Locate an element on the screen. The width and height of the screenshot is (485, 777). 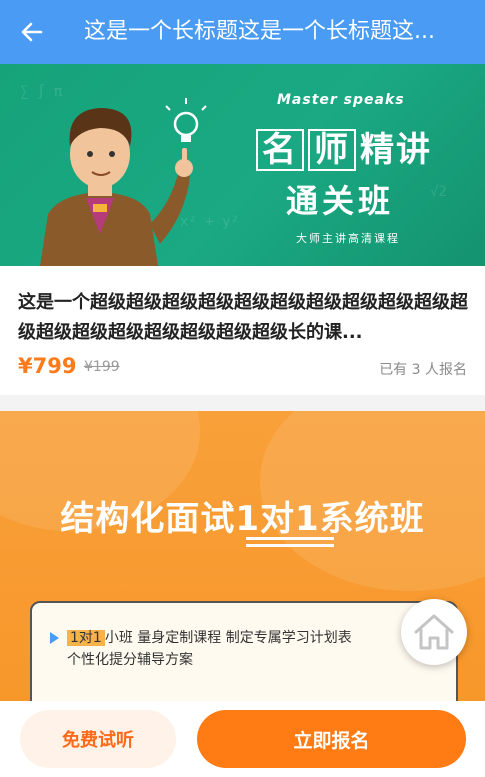
section-divider is located at coordinates (242, 403).